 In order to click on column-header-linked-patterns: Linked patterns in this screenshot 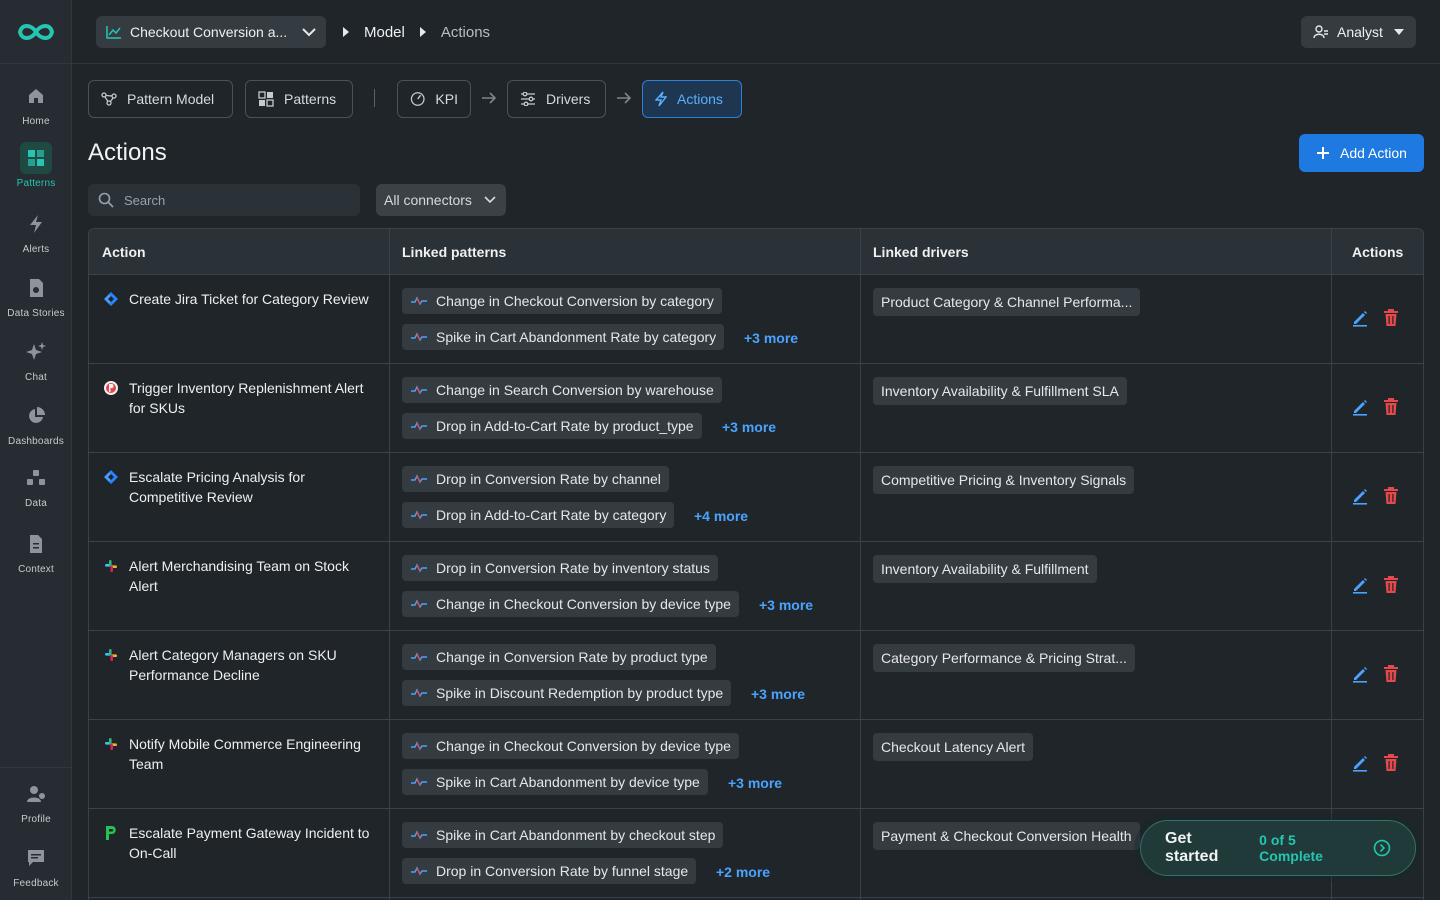, I will do `click(454, 252)`.